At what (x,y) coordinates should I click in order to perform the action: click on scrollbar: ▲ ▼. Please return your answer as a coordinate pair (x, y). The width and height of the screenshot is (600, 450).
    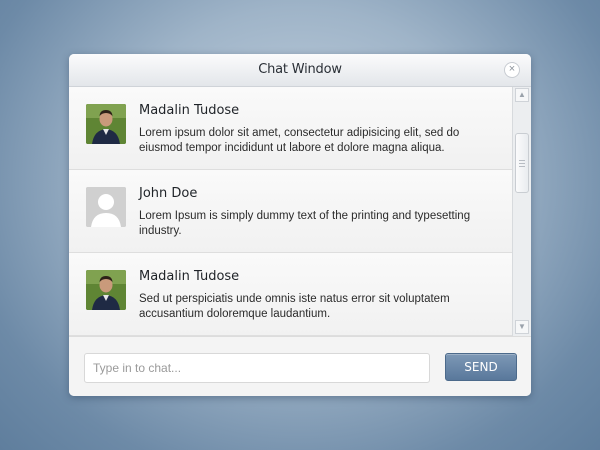
    Looking at the image, I should click on (521, 211).